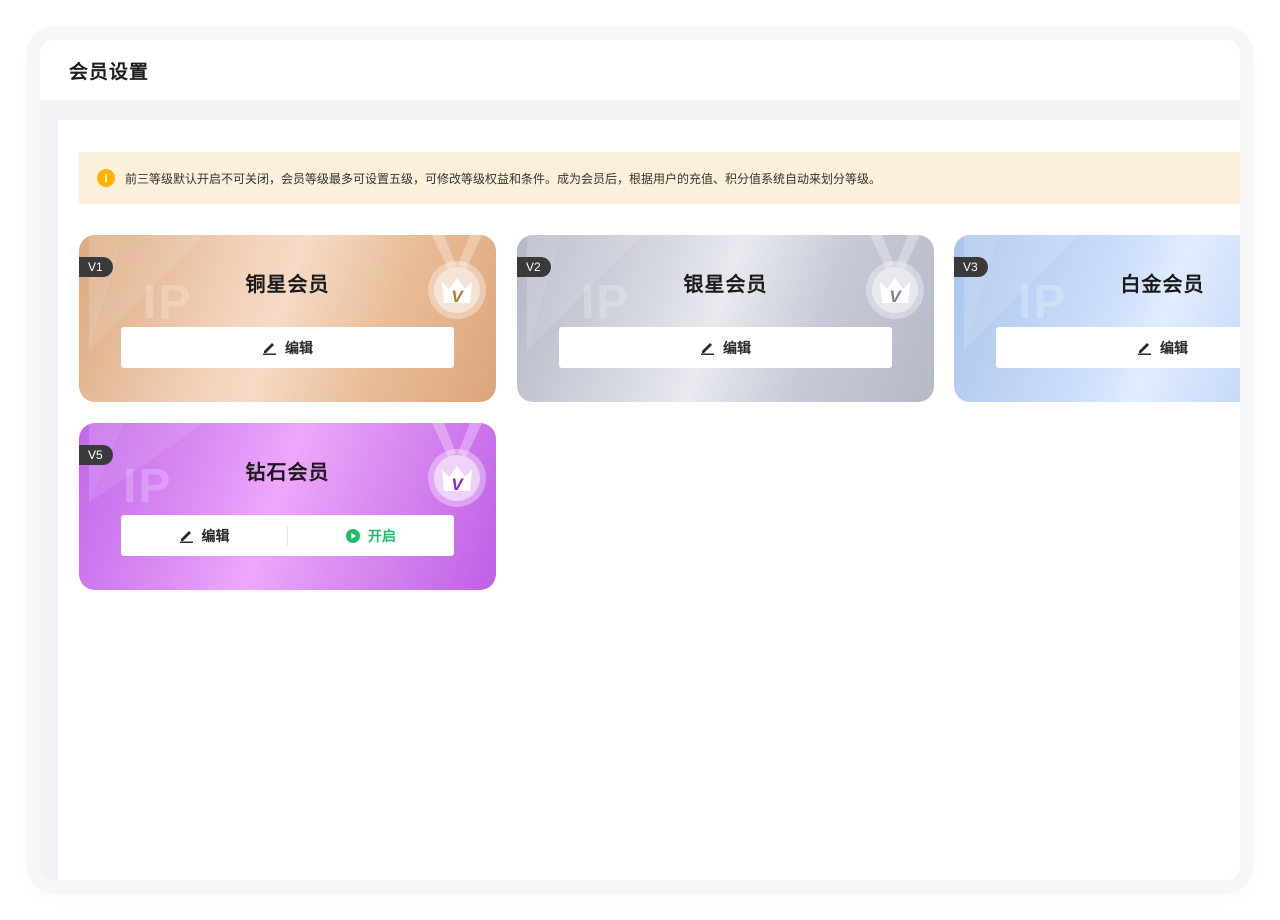  I want to click on enable-button: 开启, so click(371, 535).